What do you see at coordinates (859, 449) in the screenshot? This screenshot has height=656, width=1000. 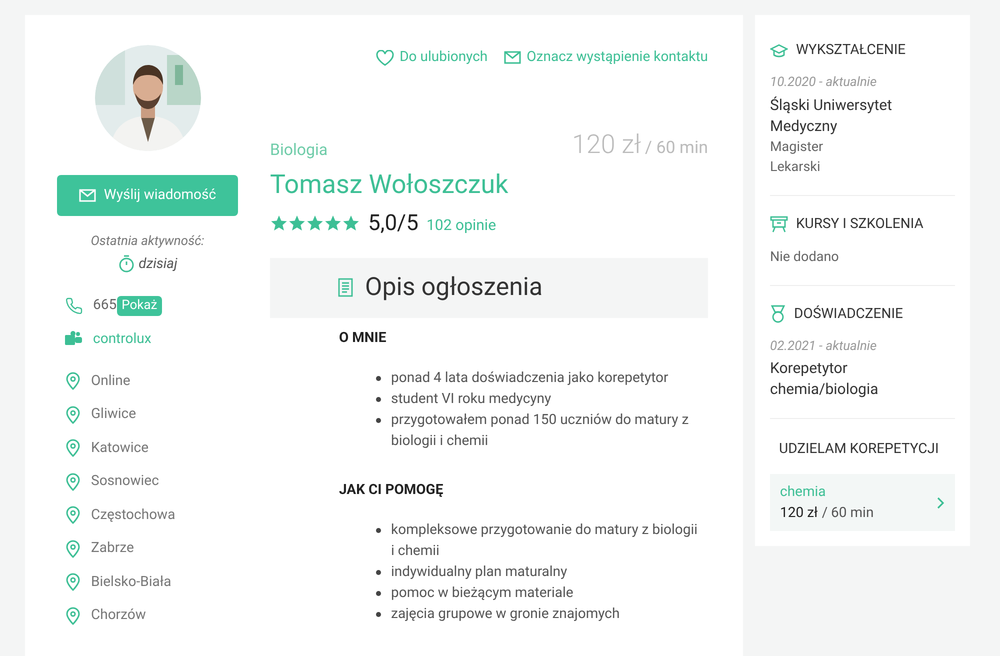 I see `tutoring-title: UDZIELAM KOREPETYCJI` at bounding box center [859, 449].